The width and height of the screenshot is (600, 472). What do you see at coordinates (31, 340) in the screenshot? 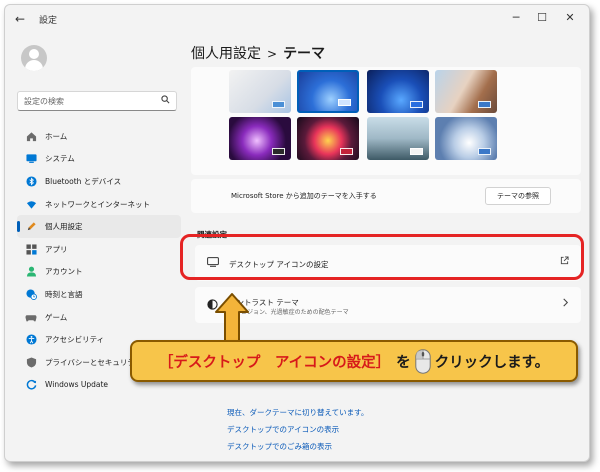
I see `accessibility-icon` at bounding box center [31, 340].